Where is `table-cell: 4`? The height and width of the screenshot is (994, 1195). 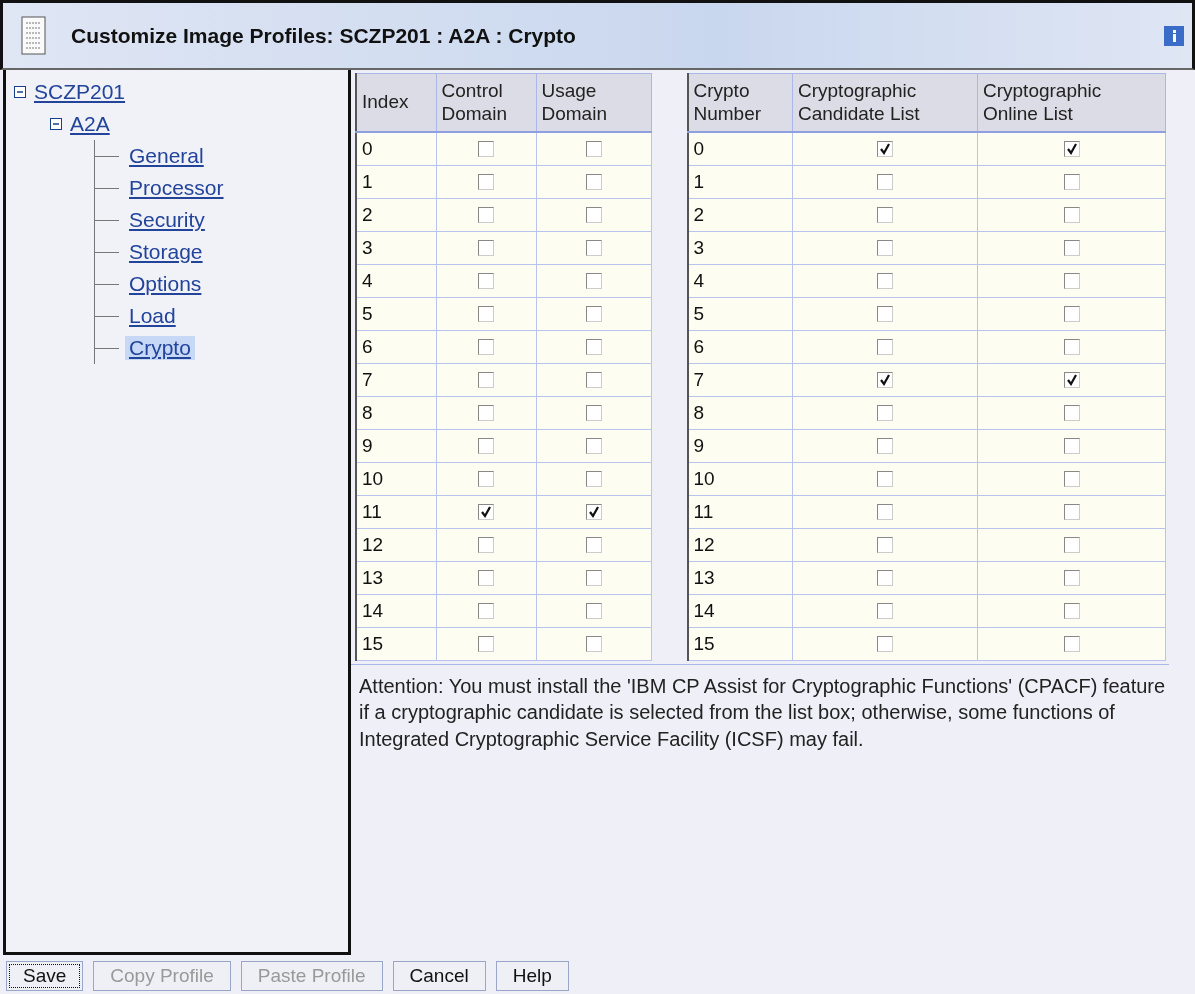
table-cell: 4 is located at coordinates (396, 280).